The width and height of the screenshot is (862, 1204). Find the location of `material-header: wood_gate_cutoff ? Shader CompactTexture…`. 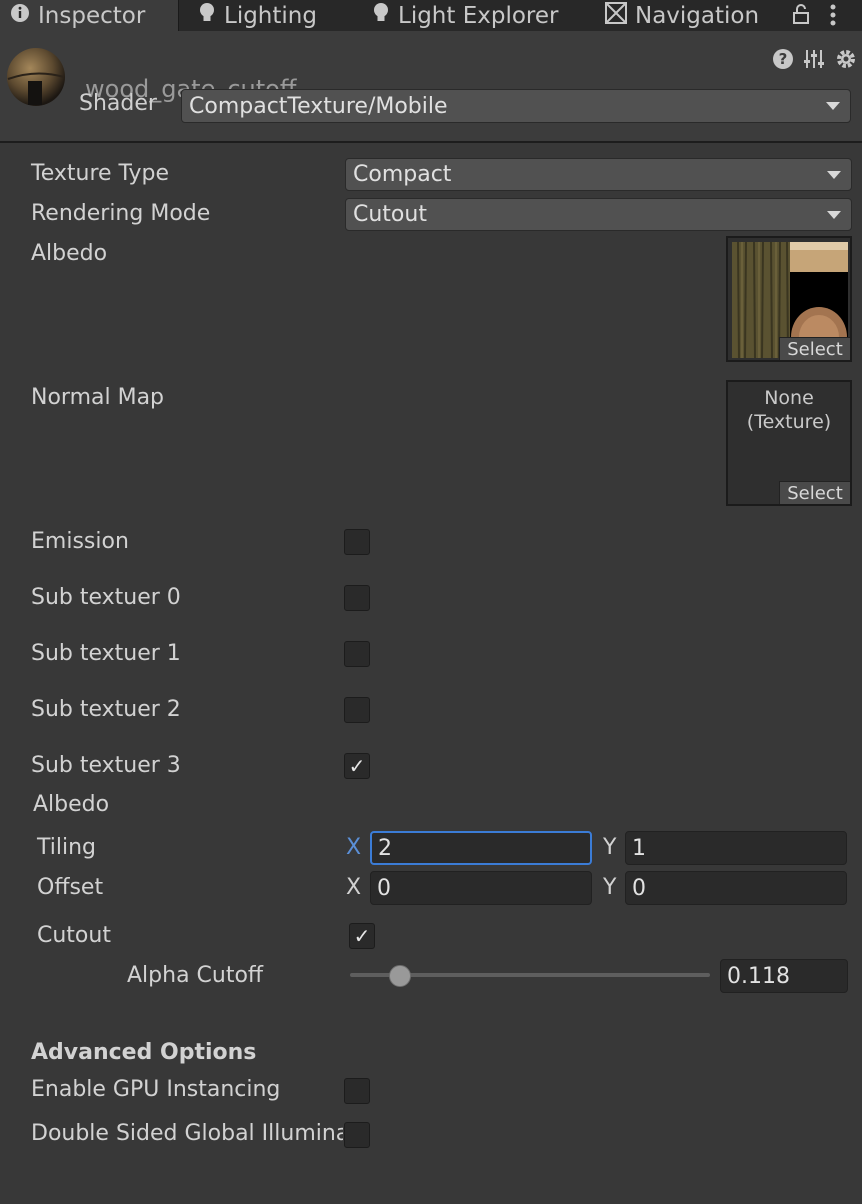

material-header: wood_gate_cutoff ? Shader CompactTexture… is located at coordinates (431, 87).